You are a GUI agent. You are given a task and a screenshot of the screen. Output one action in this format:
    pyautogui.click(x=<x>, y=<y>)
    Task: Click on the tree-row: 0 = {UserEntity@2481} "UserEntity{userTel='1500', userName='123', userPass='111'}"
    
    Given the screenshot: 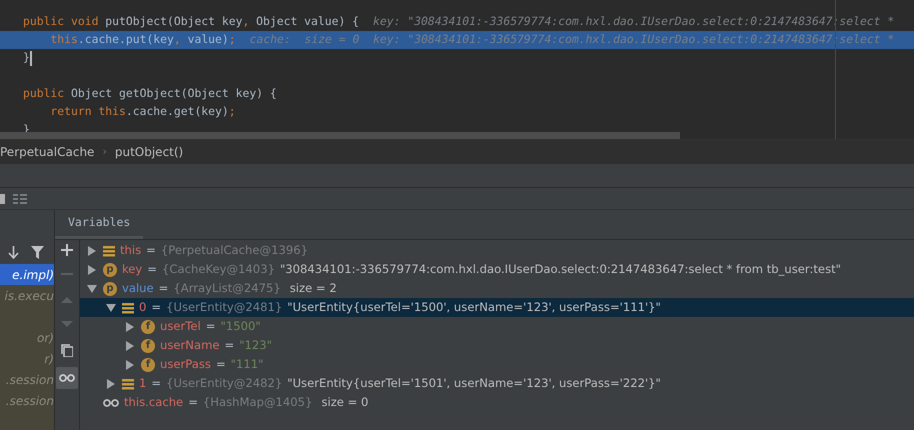 What is the action you would take?
    pyautogui.click(x=497, y=307)
    